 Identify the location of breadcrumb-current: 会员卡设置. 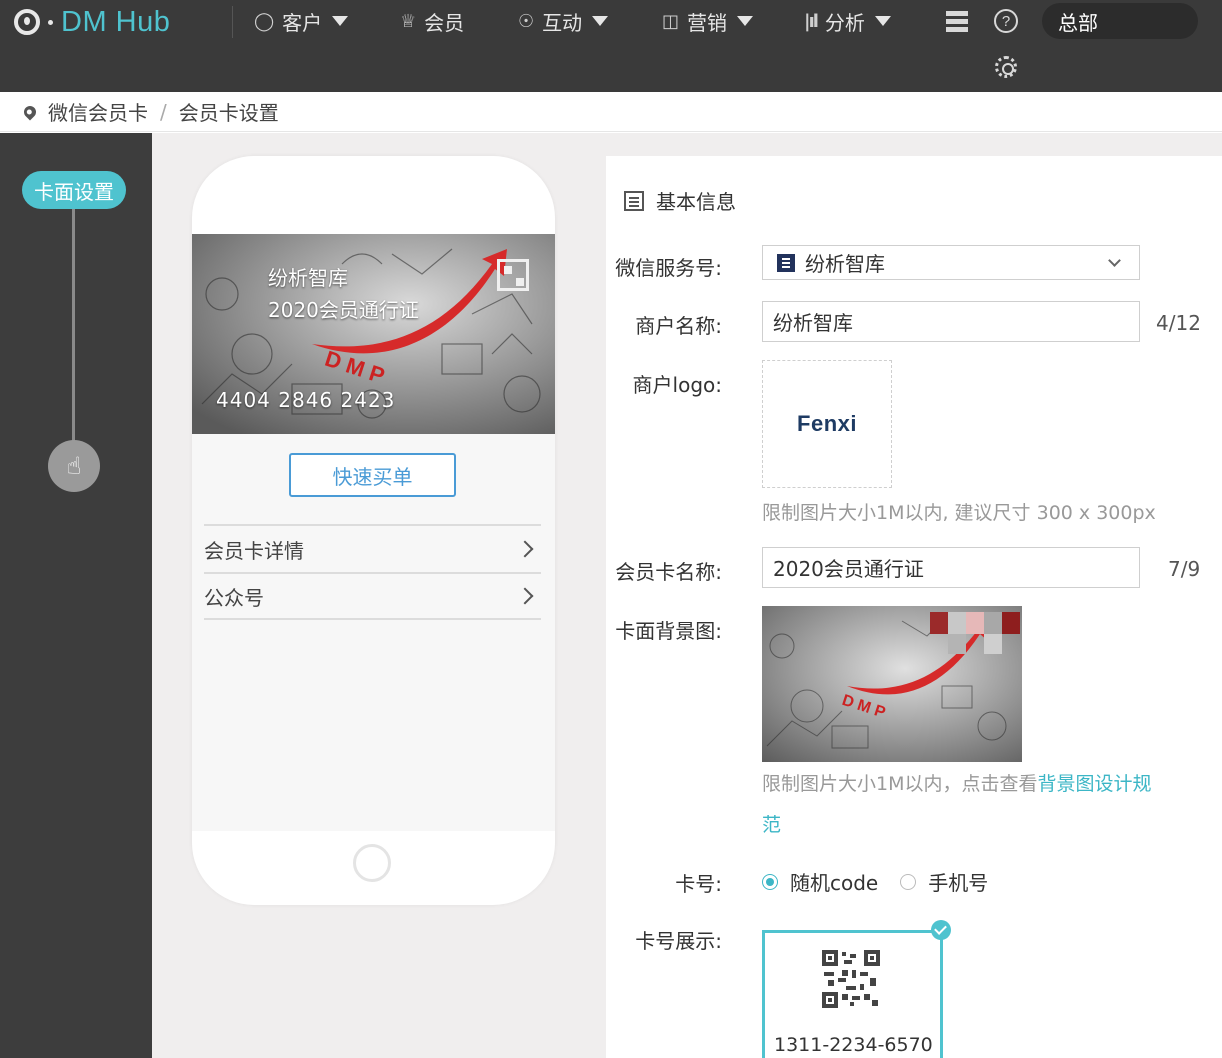
(228, 113).